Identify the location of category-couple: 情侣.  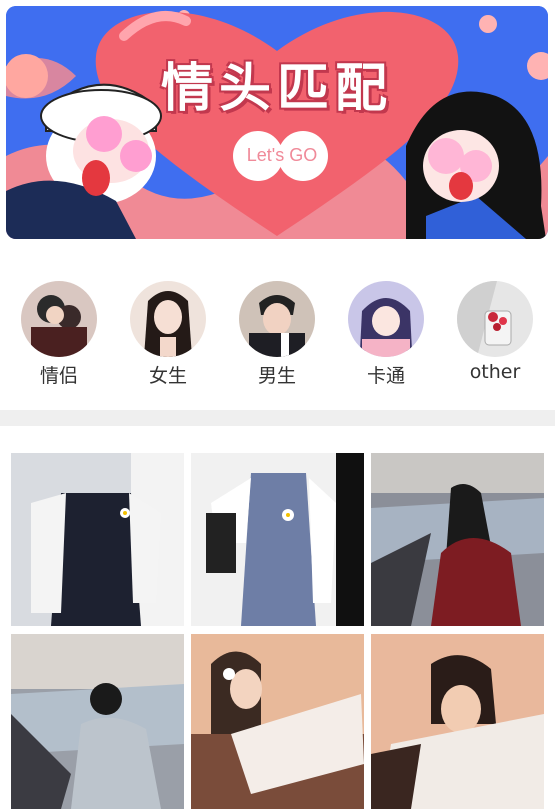
(59, 334).